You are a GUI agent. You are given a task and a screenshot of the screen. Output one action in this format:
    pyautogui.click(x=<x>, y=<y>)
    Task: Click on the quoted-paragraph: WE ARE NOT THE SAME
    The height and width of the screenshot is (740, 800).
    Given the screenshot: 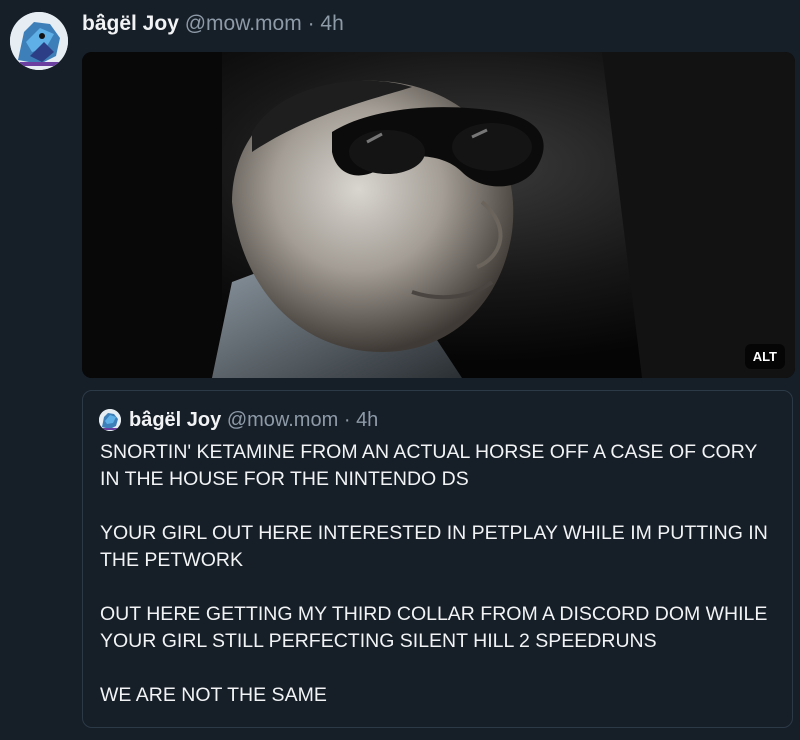 What is the action you would take?
    pyautogui.click(x=213, y=695)
    